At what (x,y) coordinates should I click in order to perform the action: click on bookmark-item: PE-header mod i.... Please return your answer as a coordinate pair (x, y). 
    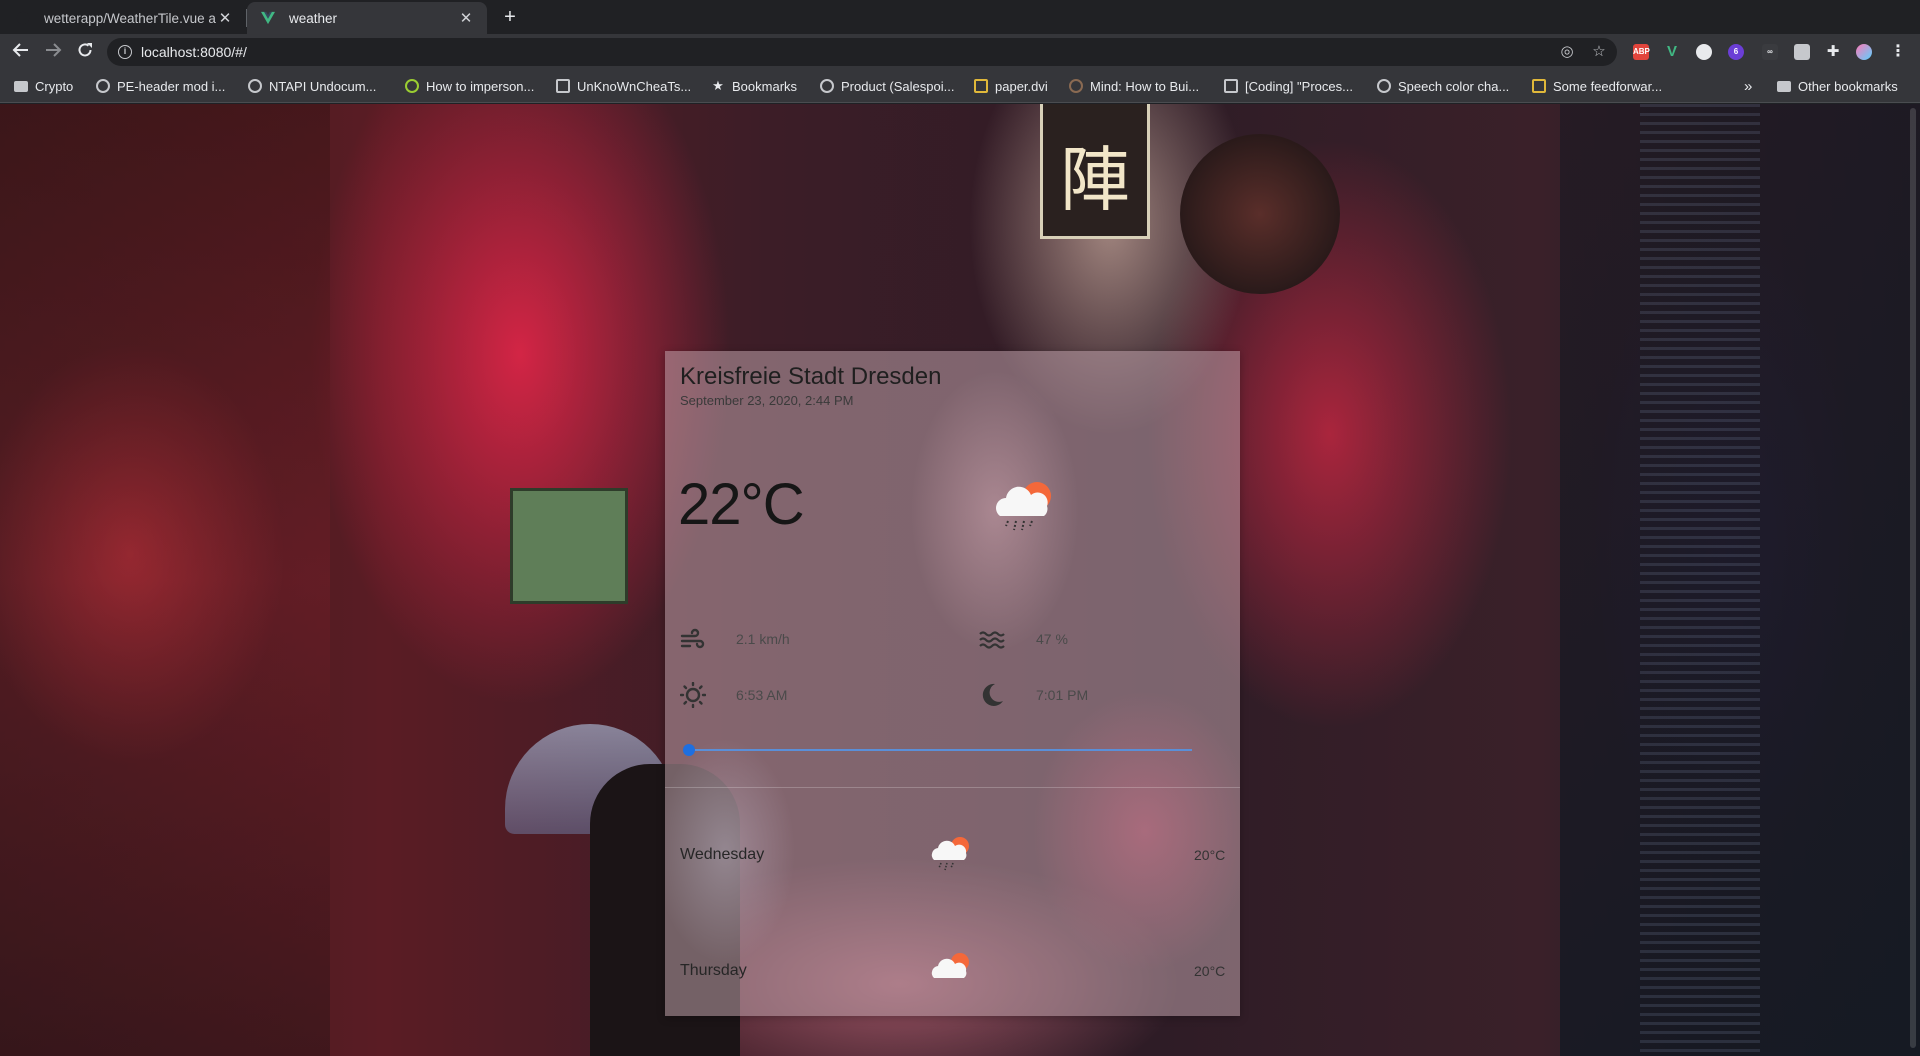
    Looking at the image, I should click on (160, 86).